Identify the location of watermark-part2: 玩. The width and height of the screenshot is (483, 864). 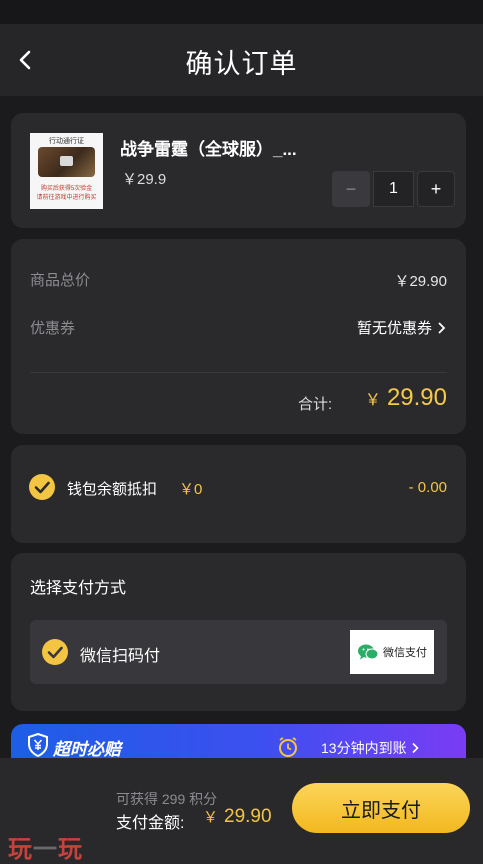
(70, 849).